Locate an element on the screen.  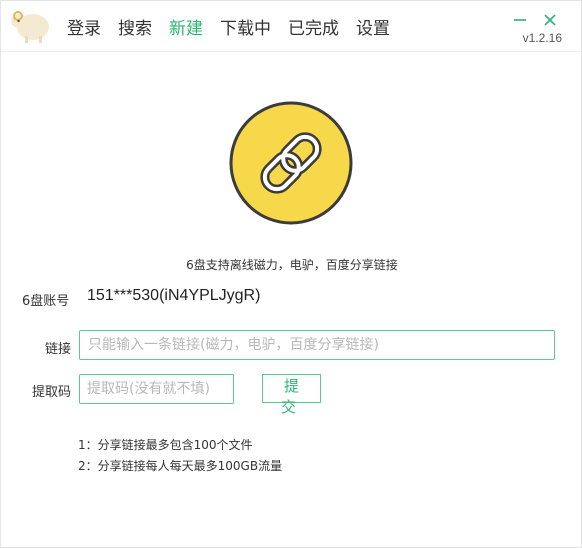
main-nav: 登录 搜索 新建 下载中 已完成 设置 is located at coordinates (237, 26).